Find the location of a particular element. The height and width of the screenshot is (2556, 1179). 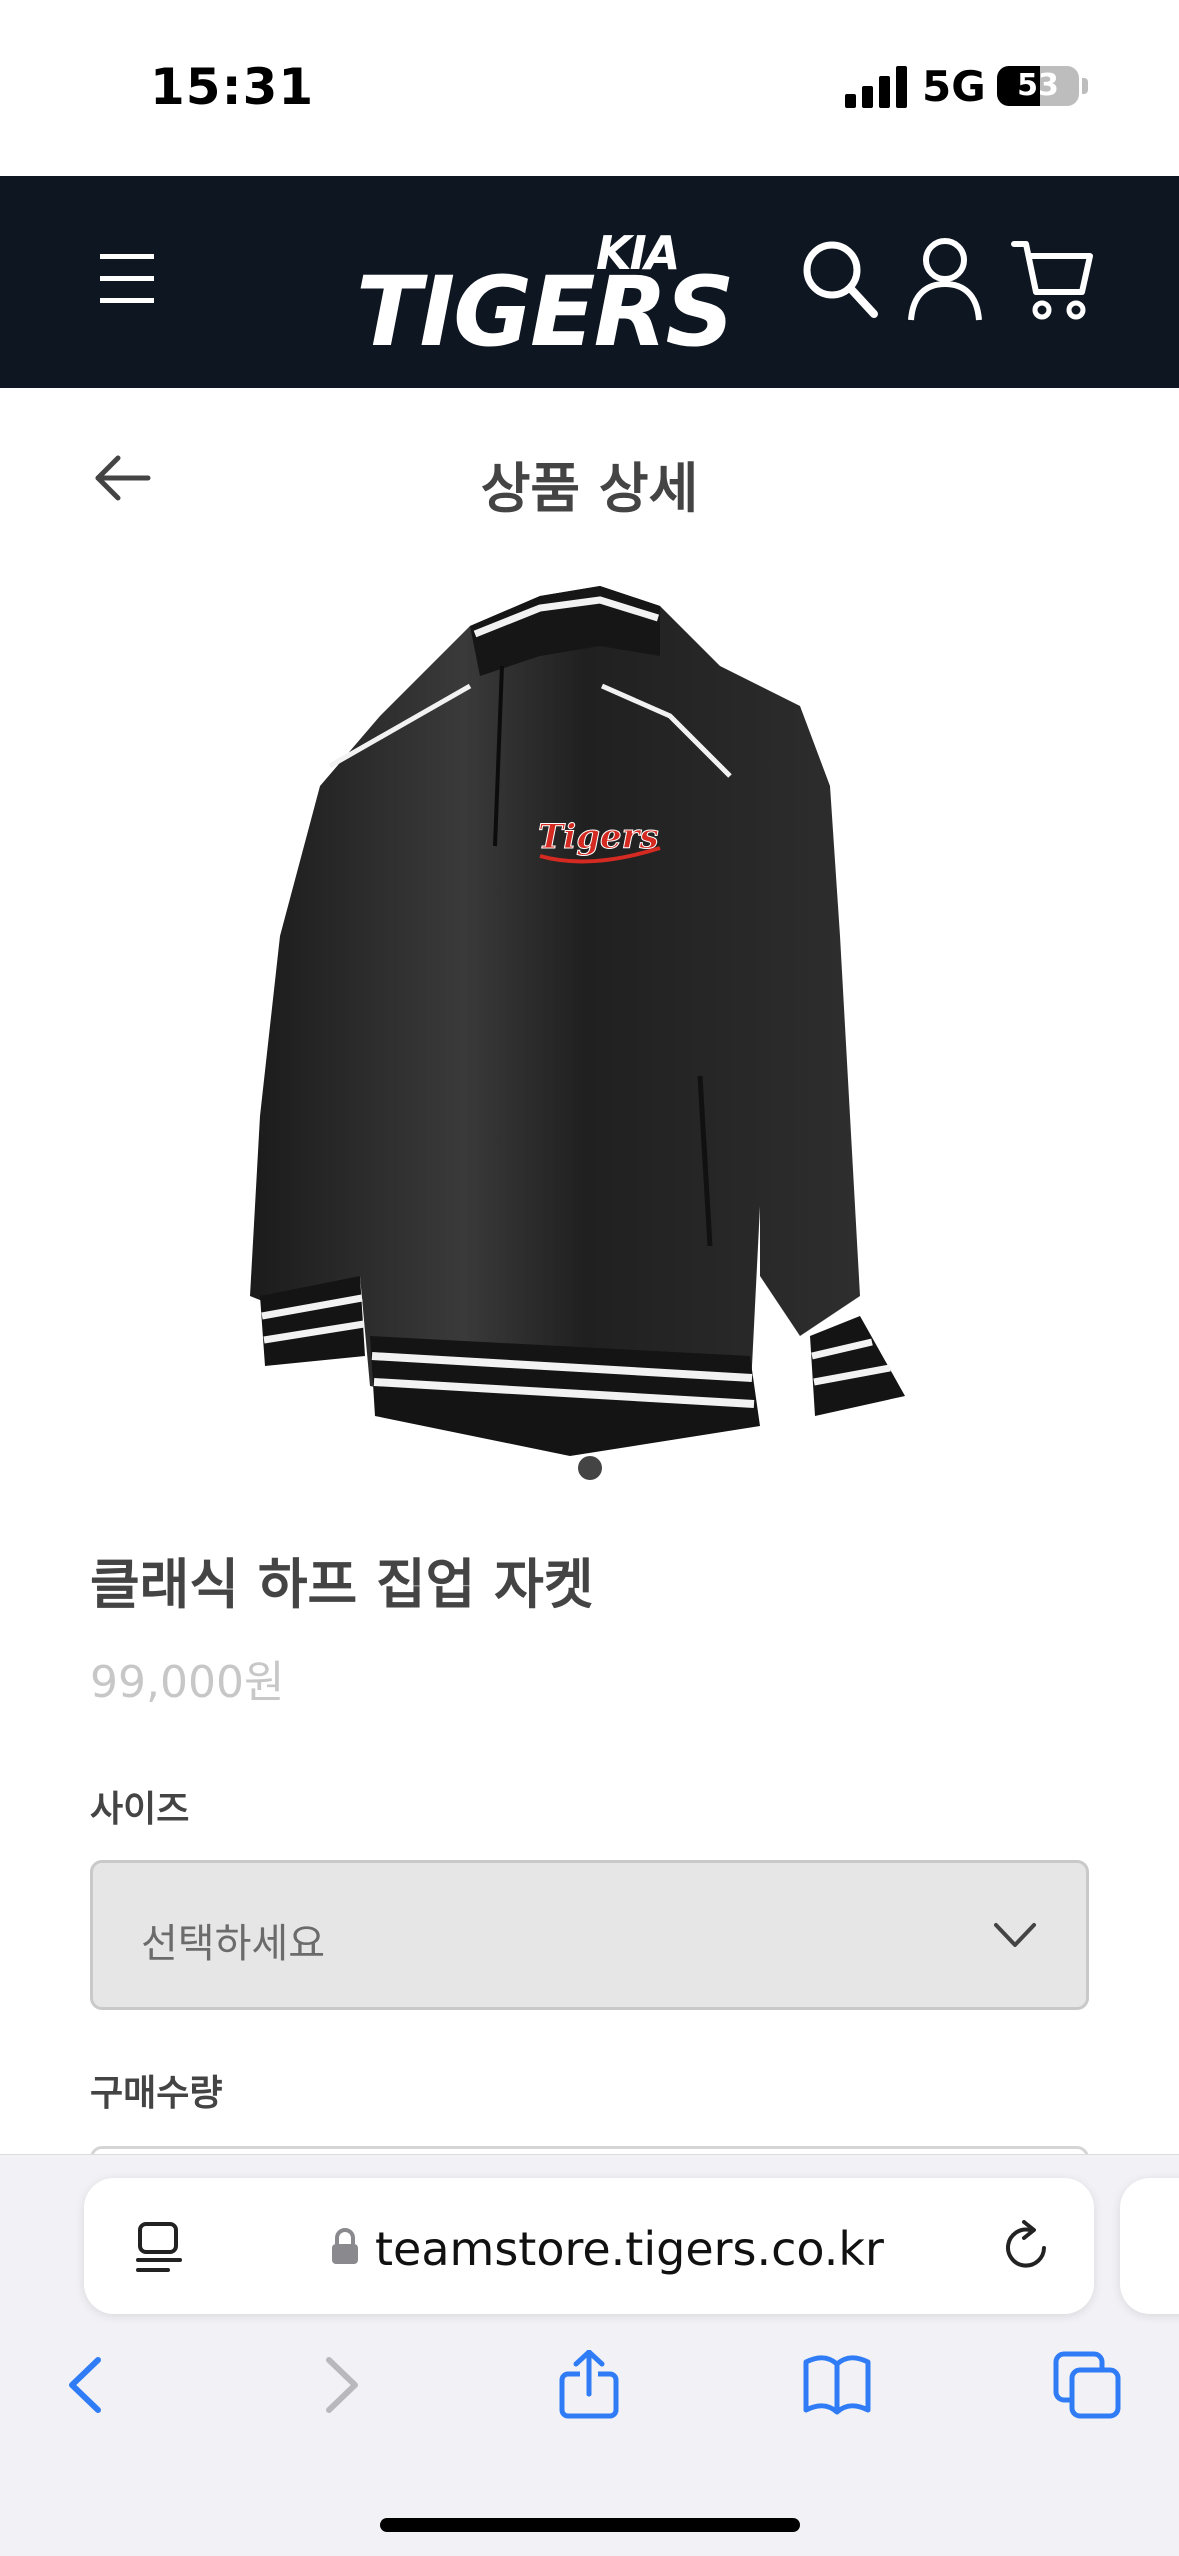

search-icon is located at coordinates (840, 279).